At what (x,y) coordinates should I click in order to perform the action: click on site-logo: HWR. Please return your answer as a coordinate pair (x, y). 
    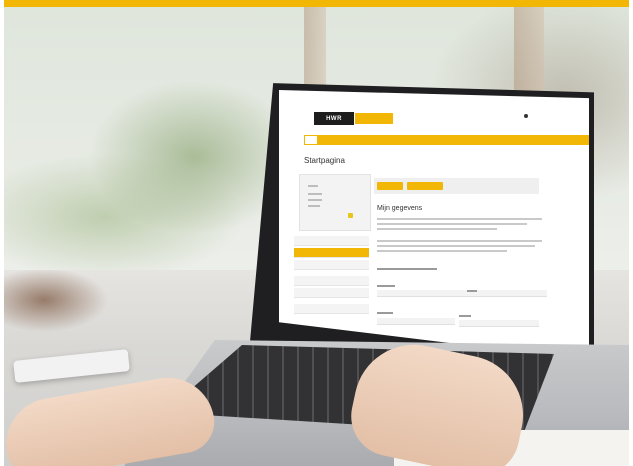
    Looking at the image, I should click on (334, 118).